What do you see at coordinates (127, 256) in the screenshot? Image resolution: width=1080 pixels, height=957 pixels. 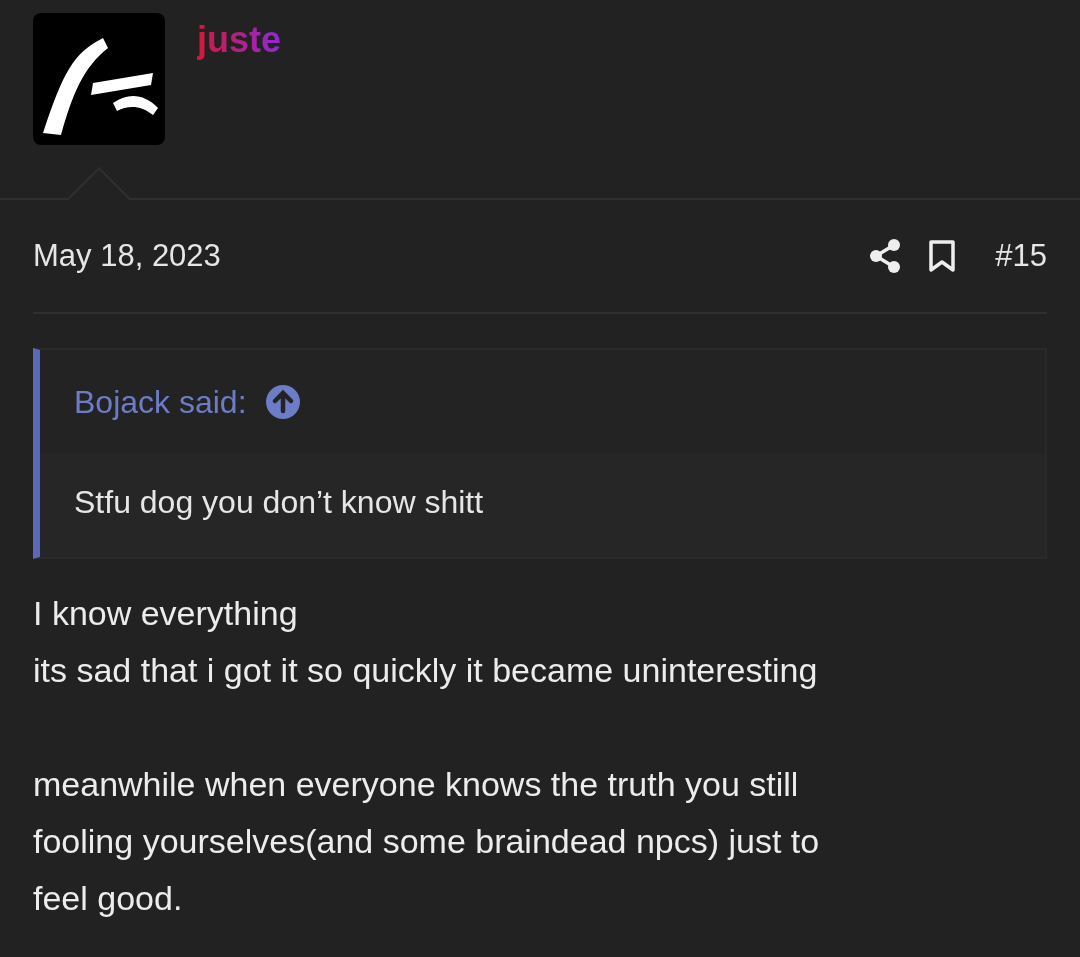 I see `post-date: May 18, 2023` at bounding box center [127, 256].